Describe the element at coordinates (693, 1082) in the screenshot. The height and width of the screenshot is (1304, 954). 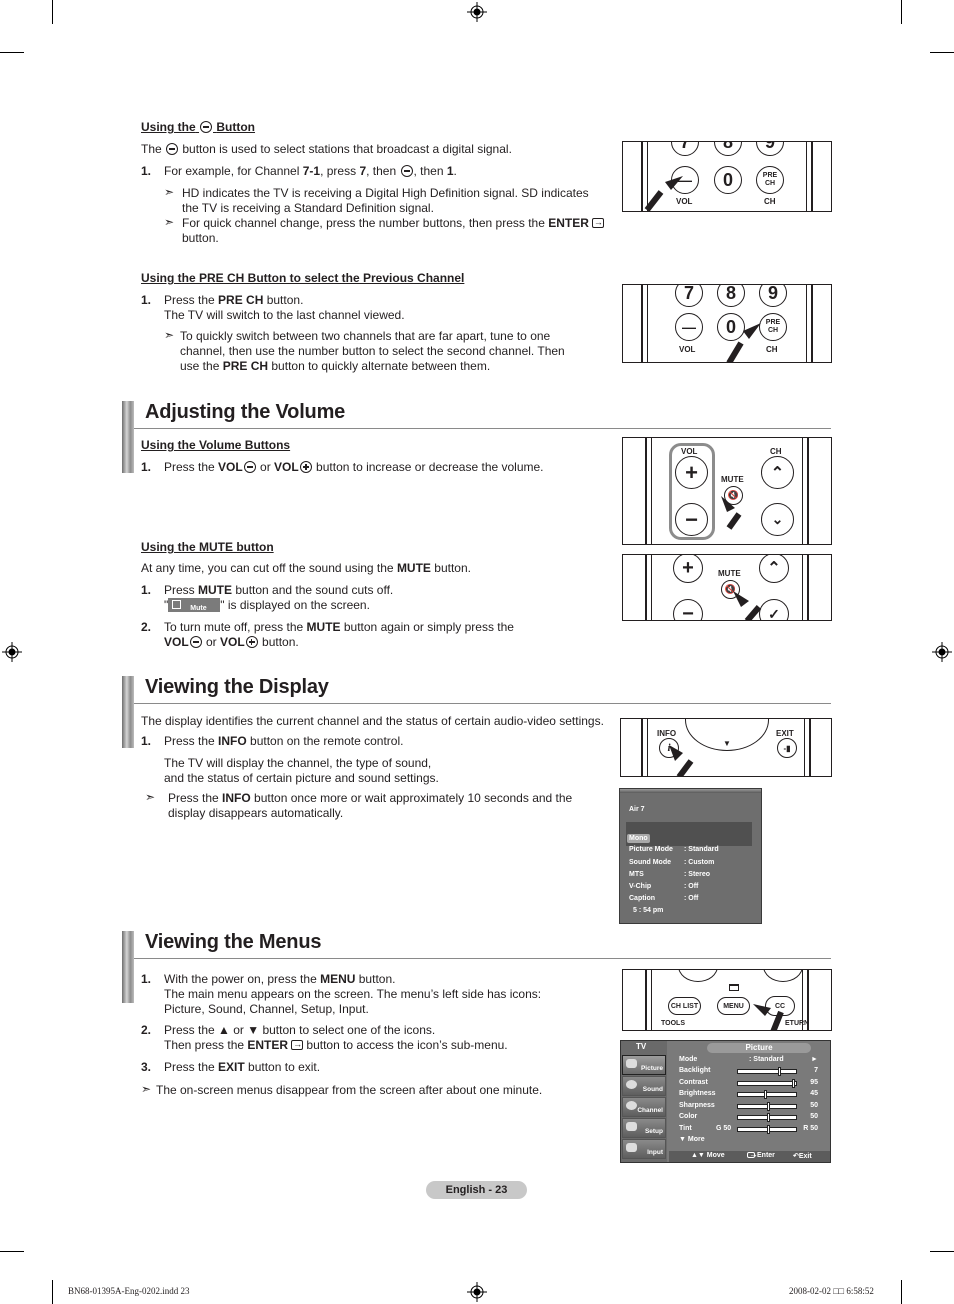
I see `menu-slider-label: Contrast` at that location.